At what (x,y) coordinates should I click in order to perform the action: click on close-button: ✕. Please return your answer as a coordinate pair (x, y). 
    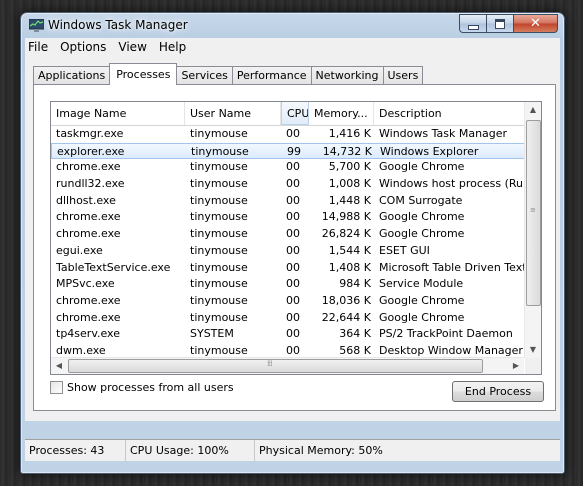
    Looking at the image, I should click on (535, 23).